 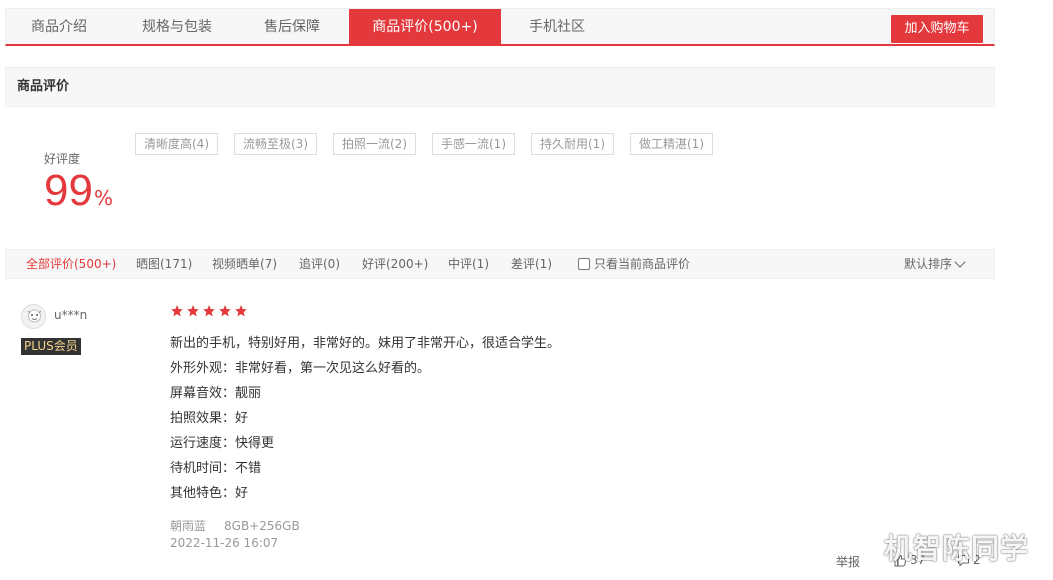 I want to click on review-tag: 拍照一流(2), so click(x=374, y=144).